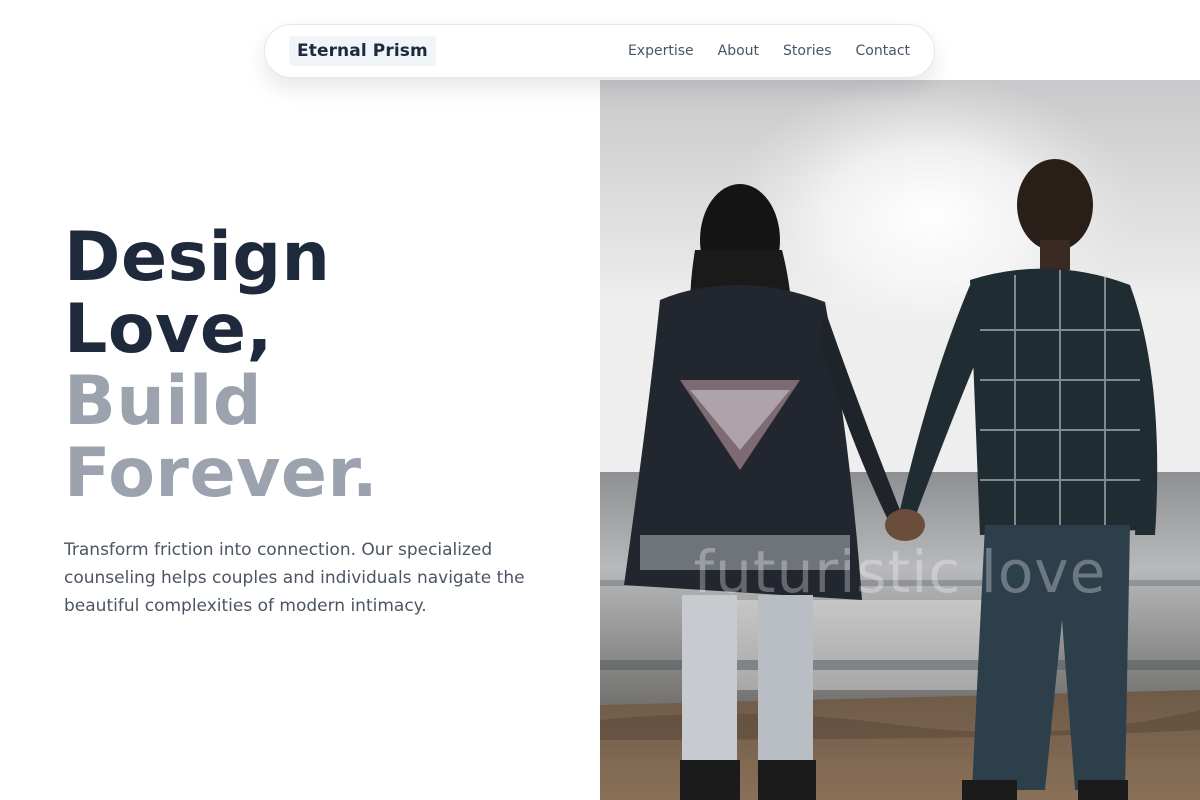  What do you see at coordinates (883, 51) in the screenshot?
I see `nav-link-contact: Contact` at bounding box center [883, 51].